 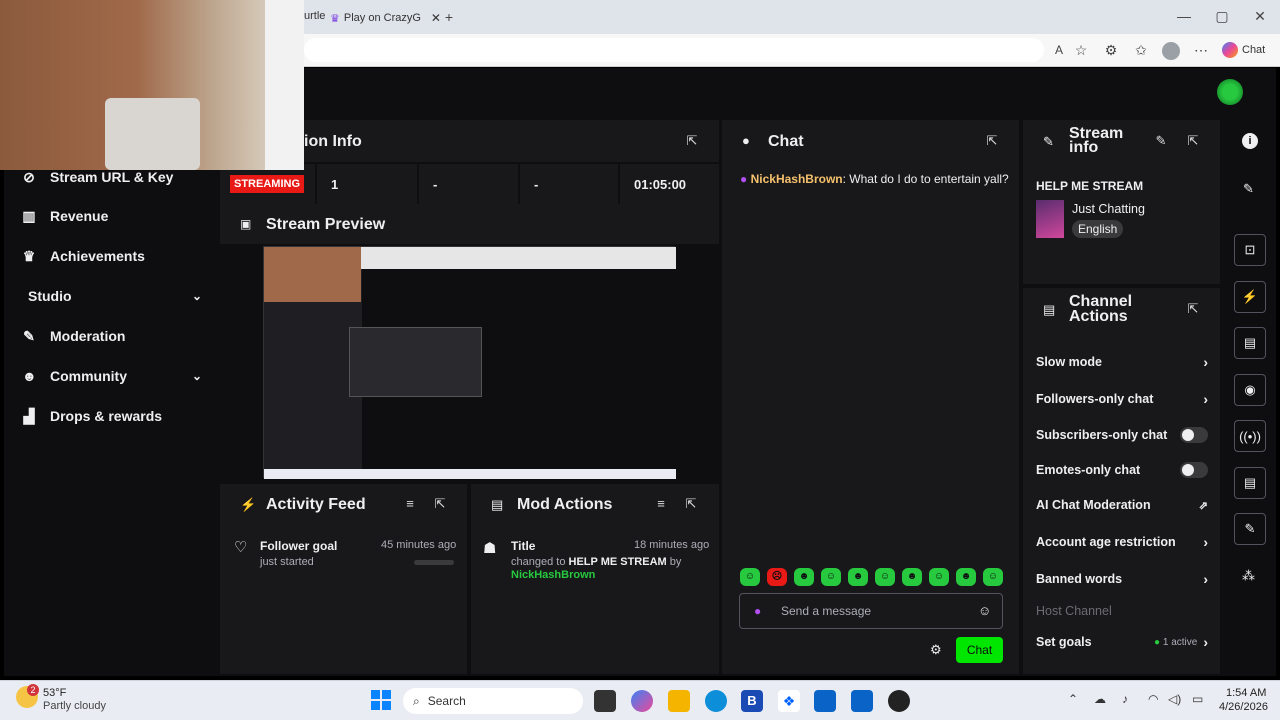 What do you see at coordinates (716, 701) in the screenshot?
I see `edge-browser-icon` at bounding box center [716, 701].